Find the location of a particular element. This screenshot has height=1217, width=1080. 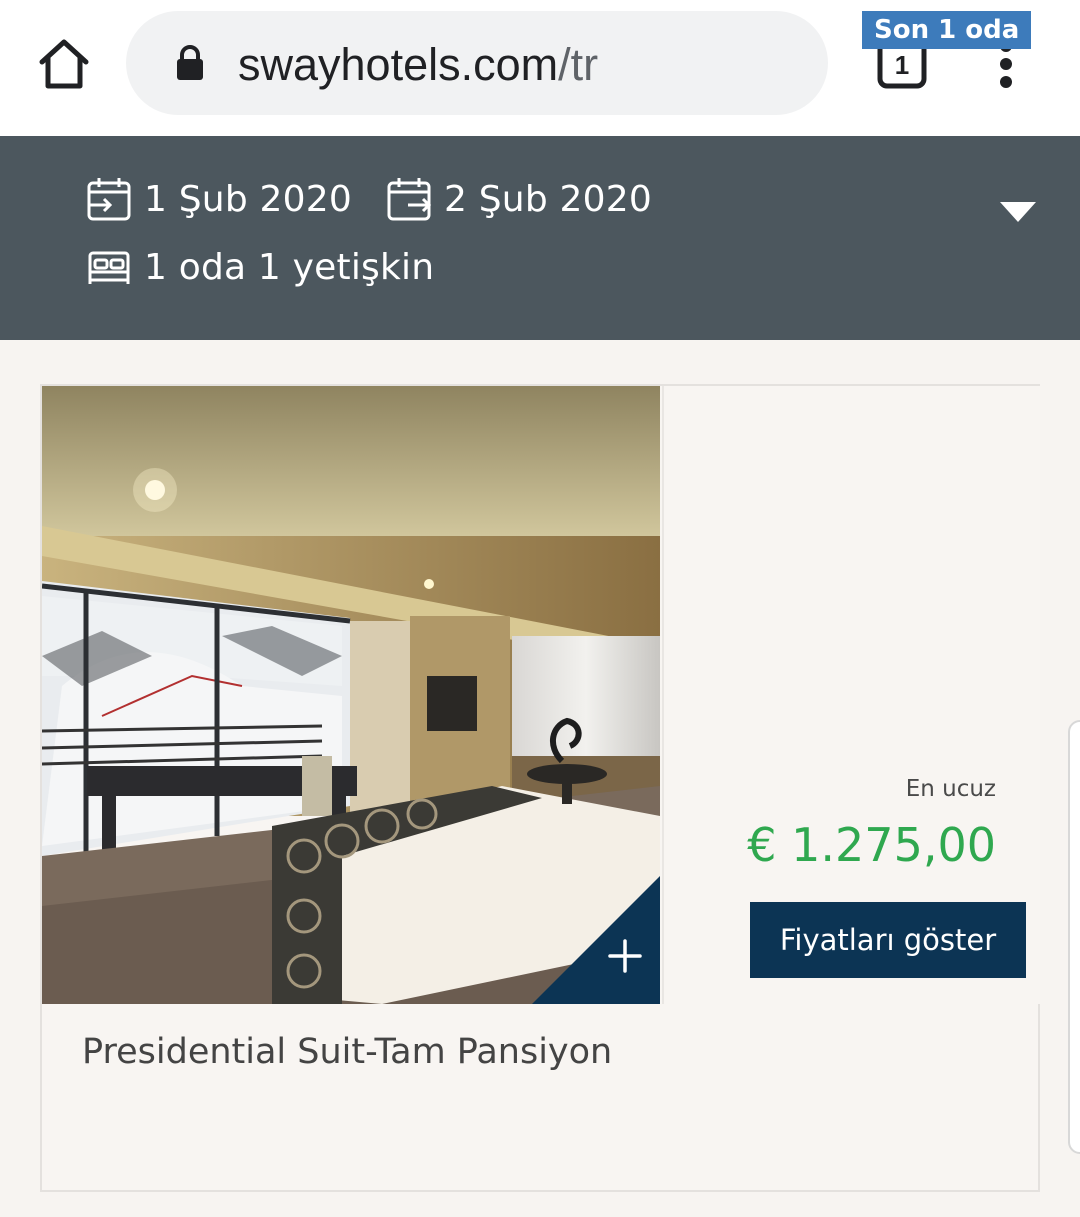

room-price: € 1.275,00 is located at coordinates (871, 845).